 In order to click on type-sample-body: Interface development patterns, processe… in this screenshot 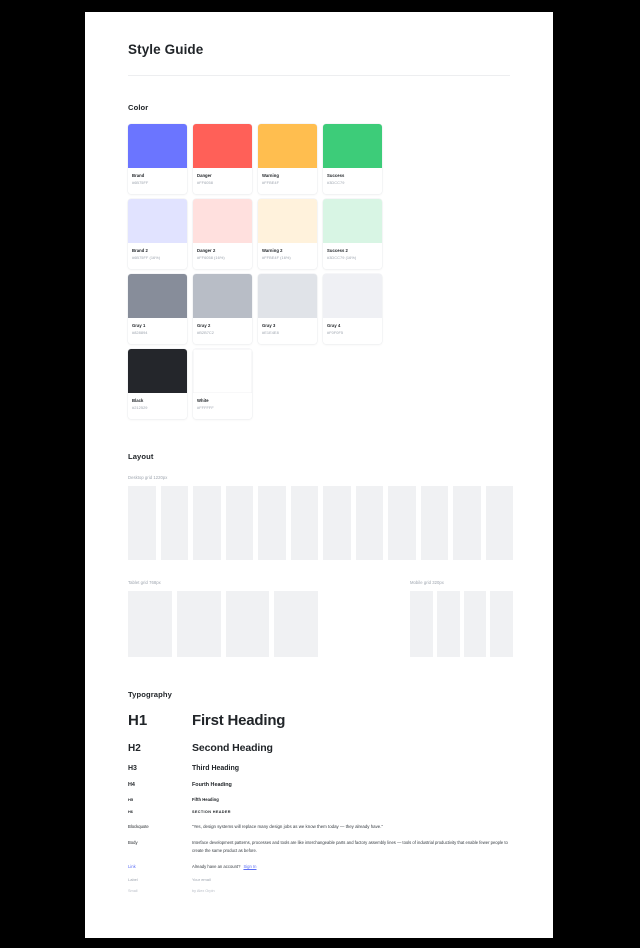, I will do `click(350, 846)`.